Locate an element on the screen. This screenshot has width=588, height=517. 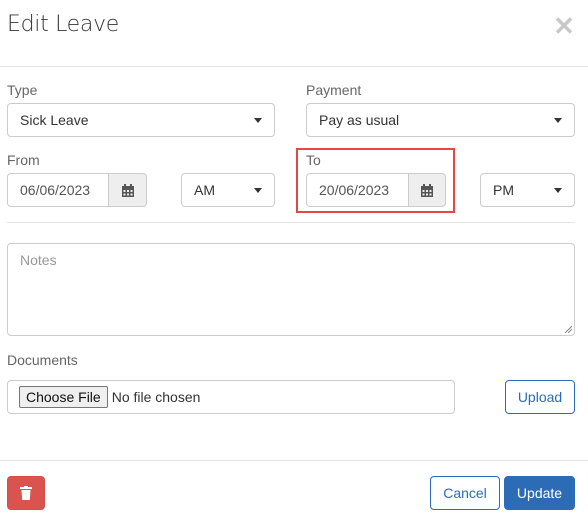
close-button: ✕ is located at coordinates (564, 26).